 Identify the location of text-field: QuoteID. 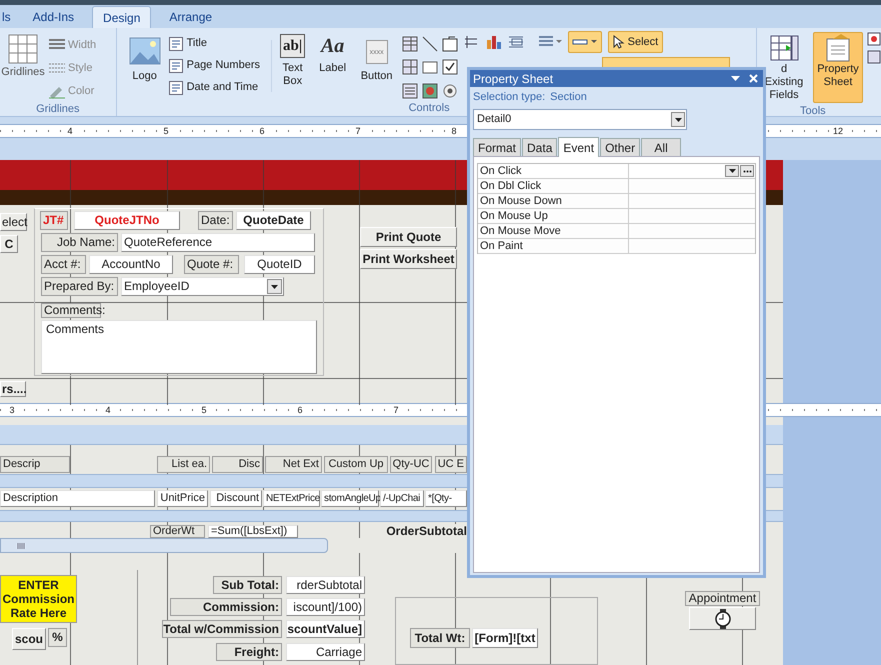
(279, 264).